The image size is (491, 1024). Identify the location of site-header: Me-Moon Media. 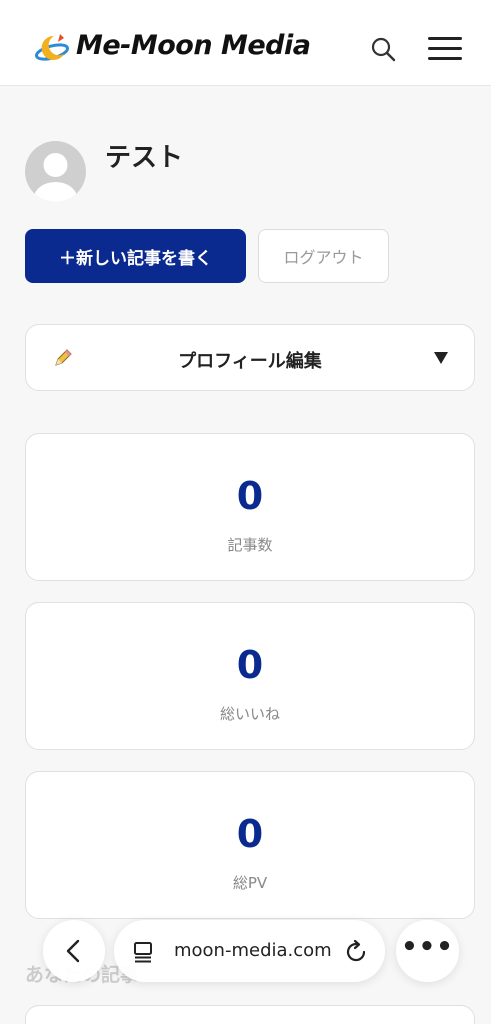
(245, 43).